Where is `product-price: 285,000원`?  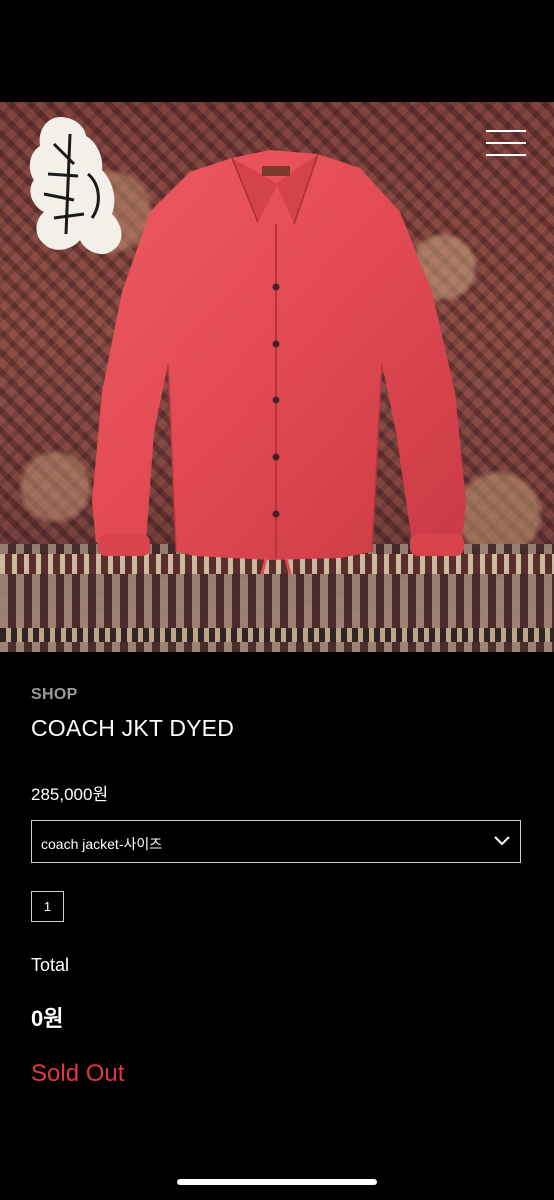
product-price: 285,000원 is located at coordinates (70, 794).